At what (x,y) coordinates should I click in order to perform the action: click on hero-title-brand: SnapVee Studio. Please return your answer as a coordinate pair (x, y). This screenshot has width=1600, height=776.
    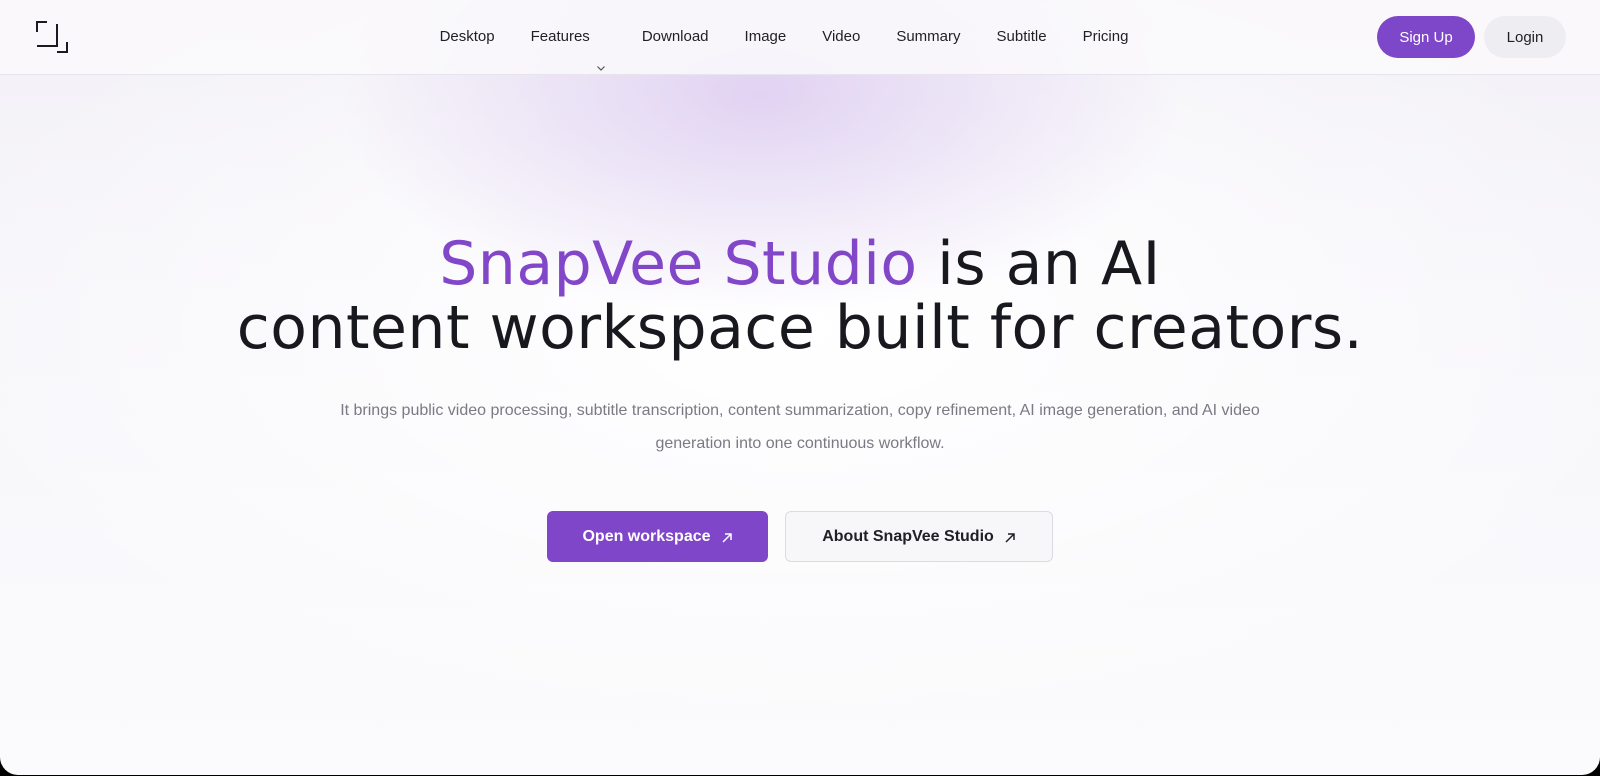
    Looking at the image, I should click on (678, 264).